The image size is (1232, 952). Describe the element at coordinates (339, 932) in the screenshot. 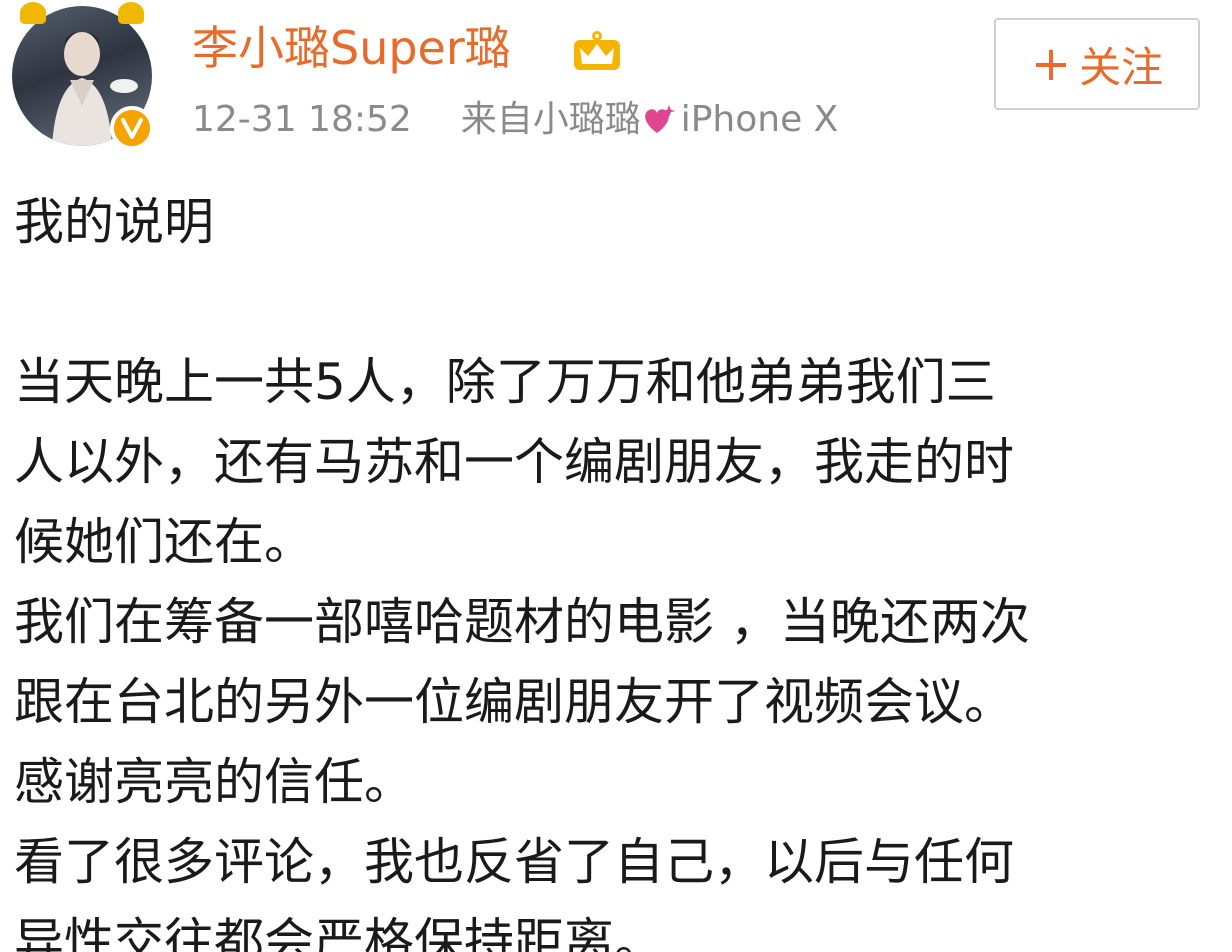

I see `post-body-line: 异性交往都会严格保持距离。` at that location.